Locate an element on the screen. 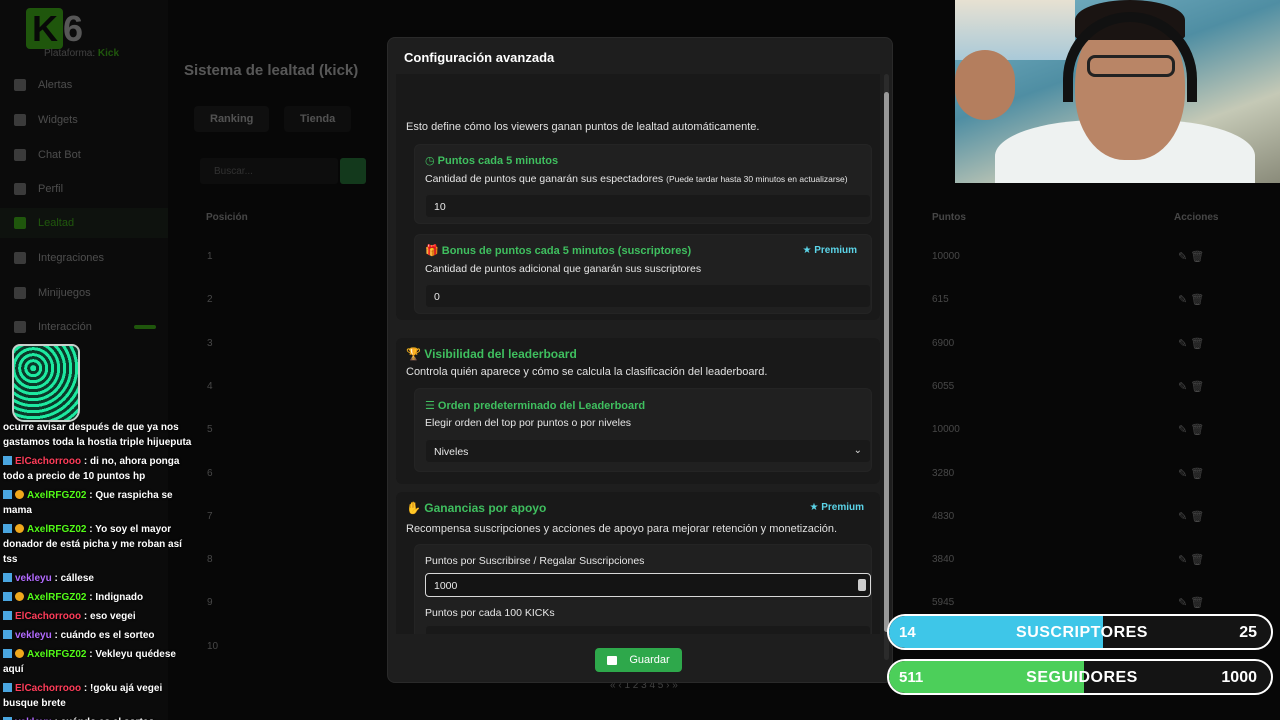 The height and width of the screenshot is (720, 1280). scrollbar-thumb is located at coordinates (886, 362).